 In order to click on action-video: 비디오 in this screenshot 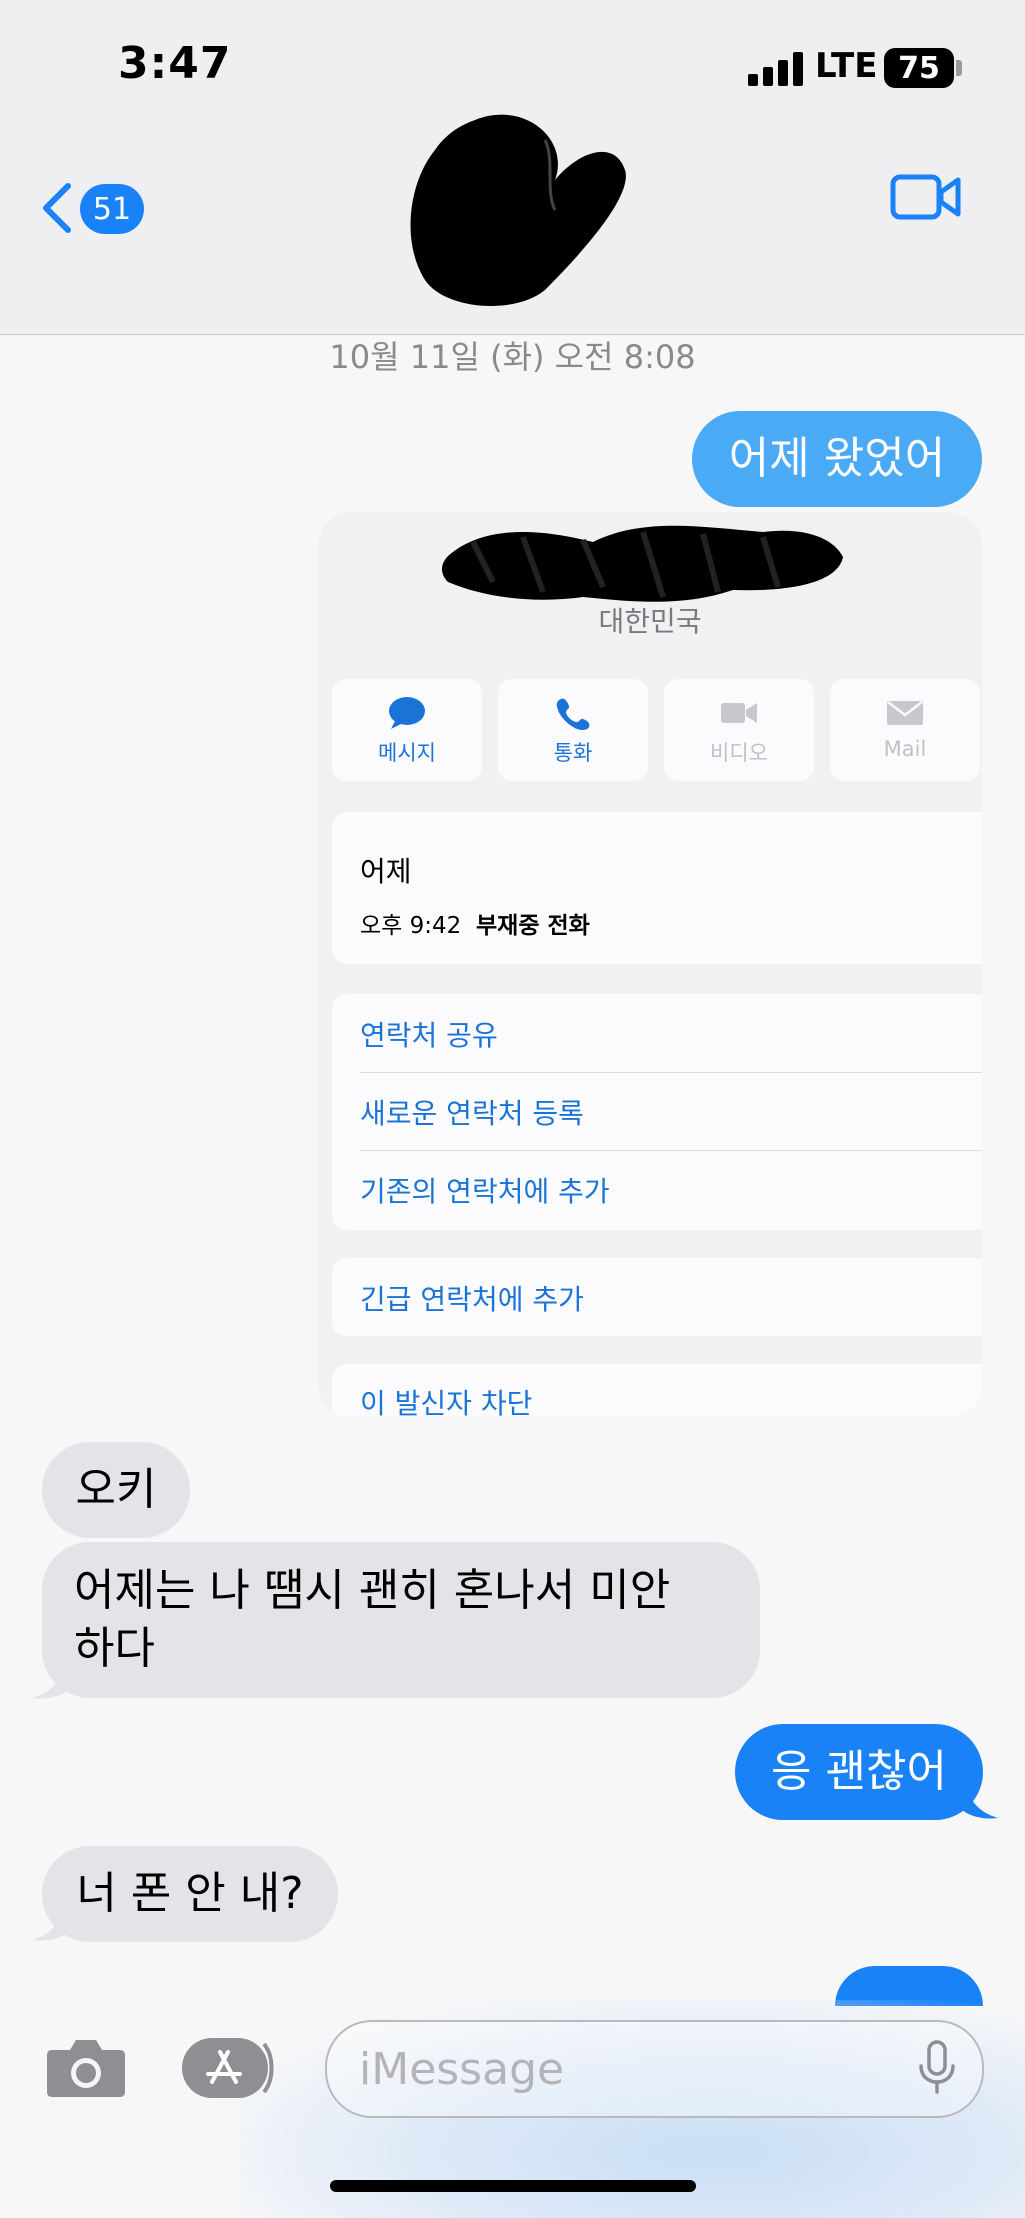, I will do `click(739, 730)`.